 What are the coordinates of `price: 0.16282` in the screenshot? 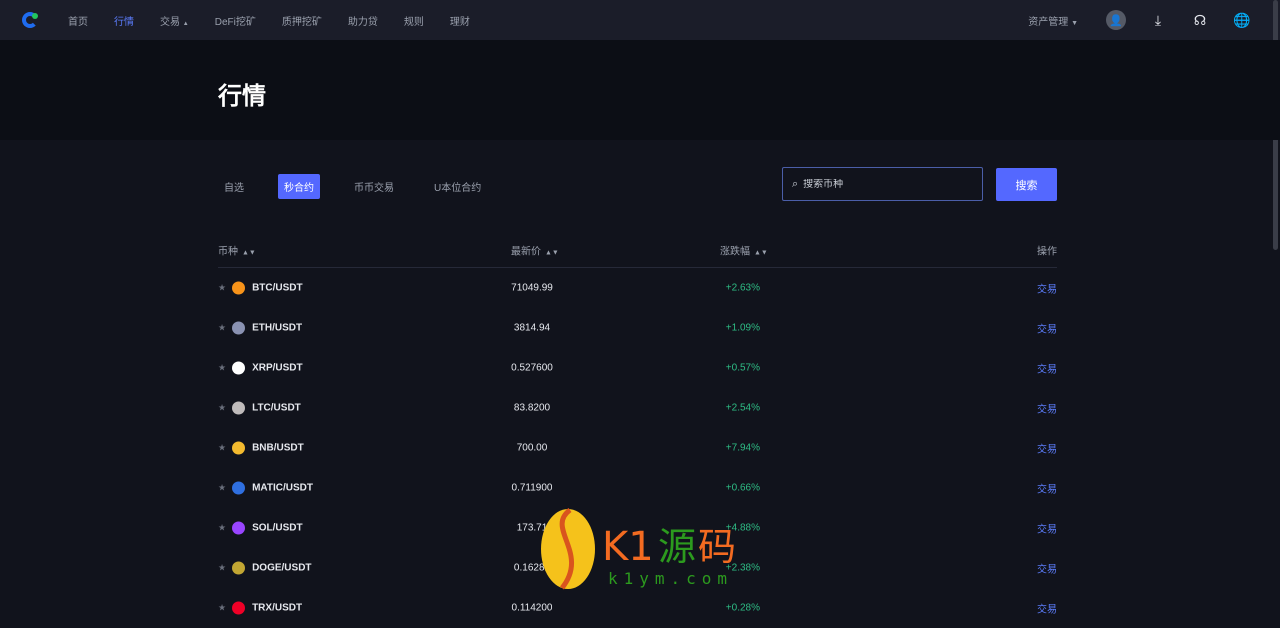 It's located at (532, 568).